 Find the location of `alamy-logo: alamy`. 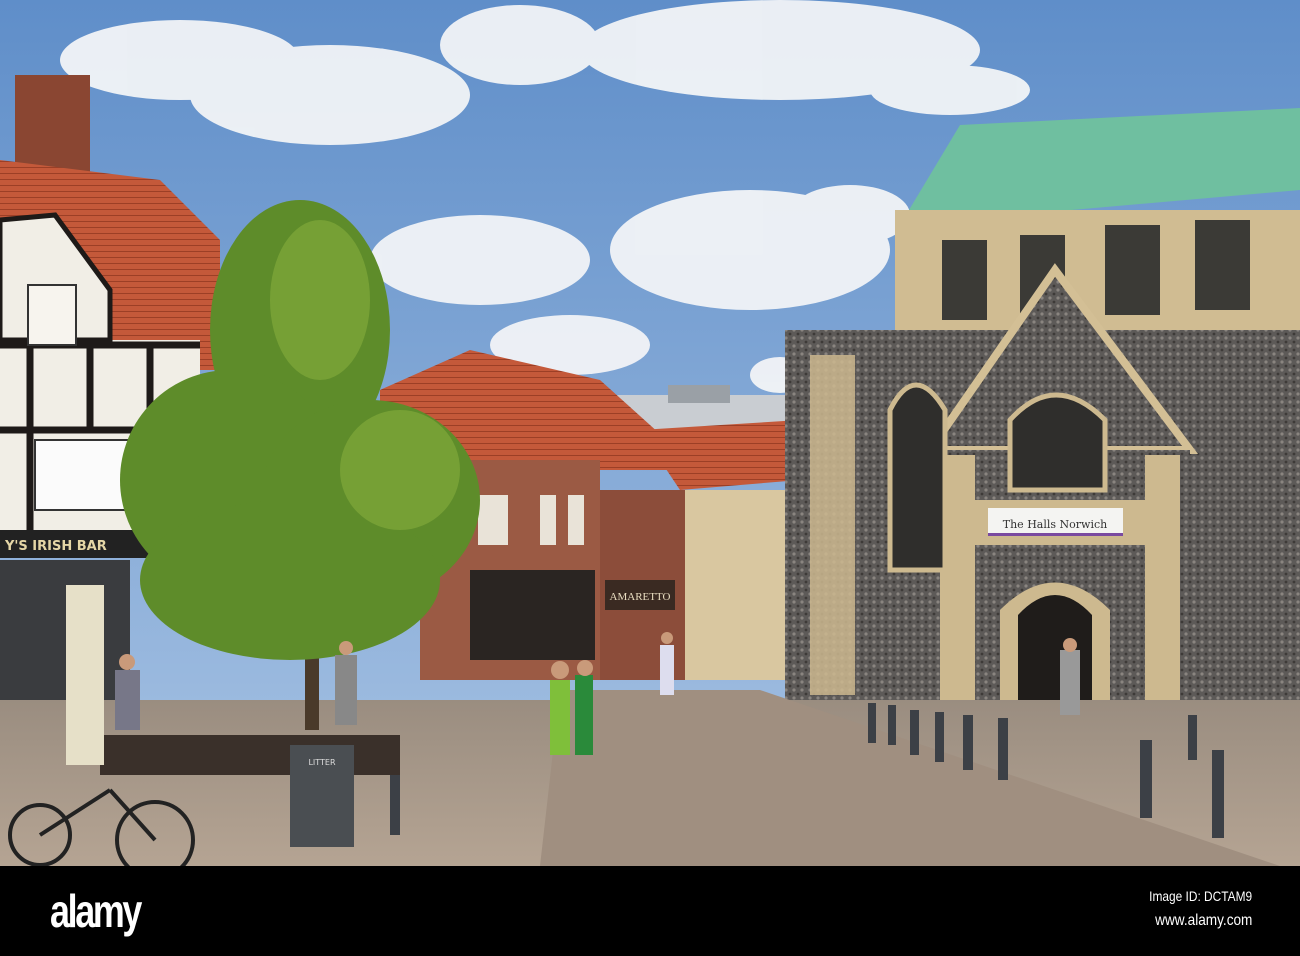

alamy-logo: alamy is located at coordinates (96, 911).